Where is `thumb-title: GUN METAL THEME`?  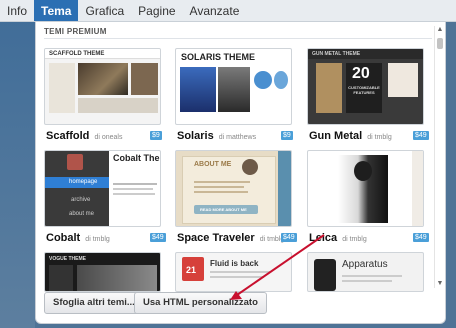 thumb-title: GUN METAL THEME is located at coordinates (336, 54).